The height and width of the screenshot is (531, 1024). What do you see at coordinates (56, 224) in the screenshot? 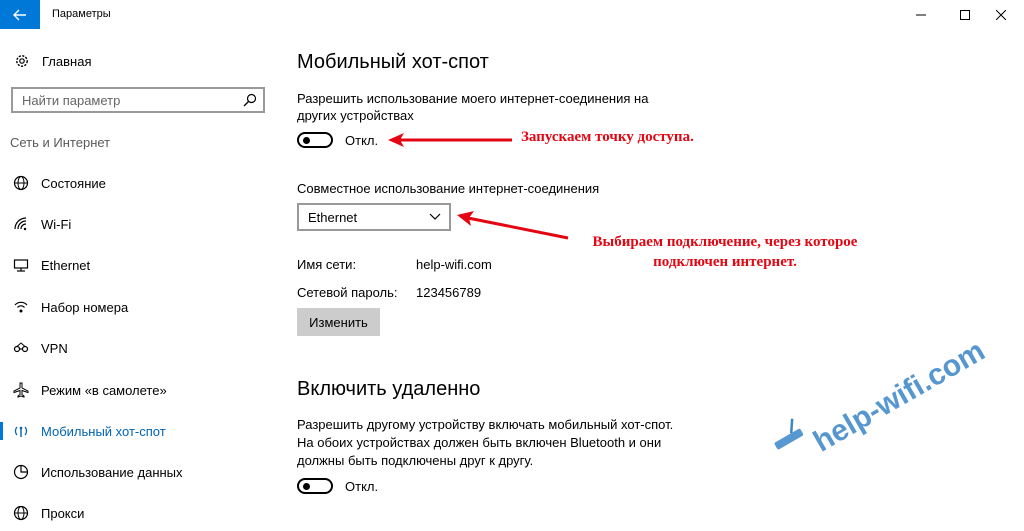
I see `sidebar-item-label: Wi-Fi` at bounding box center [56, 224].